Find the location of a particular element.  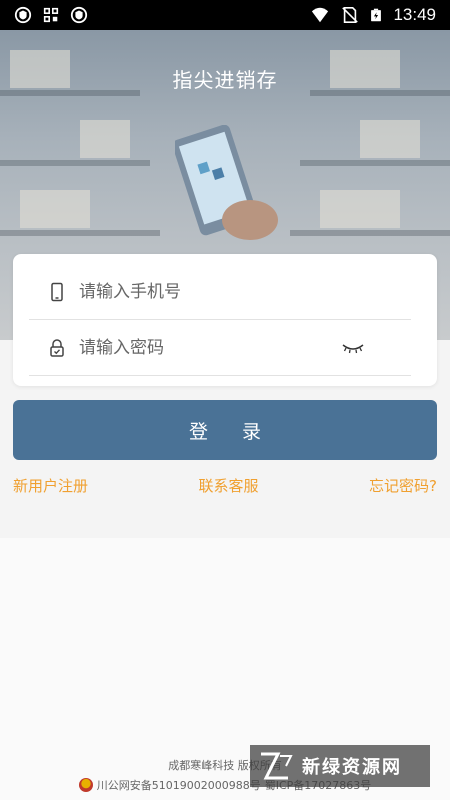

watermark-logo-icon is located at coordinates (277, 766).